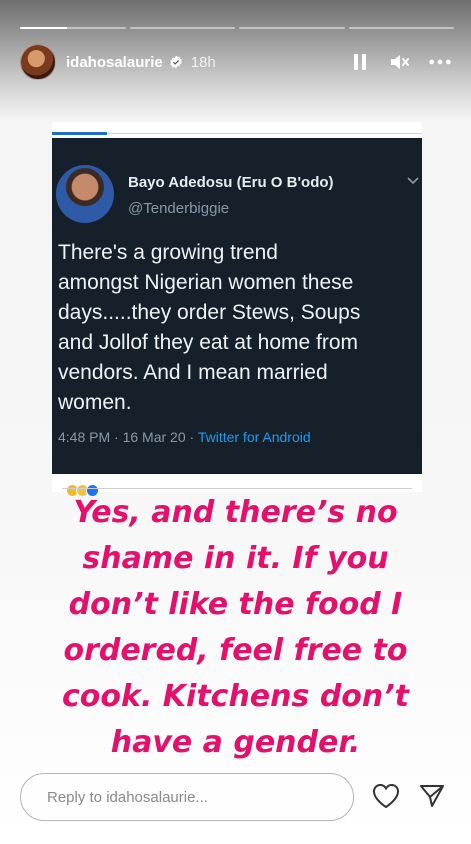 Image resolution: width=471 pixels, height=844 pixels. I want to click on reply-field, so click(187, 797).